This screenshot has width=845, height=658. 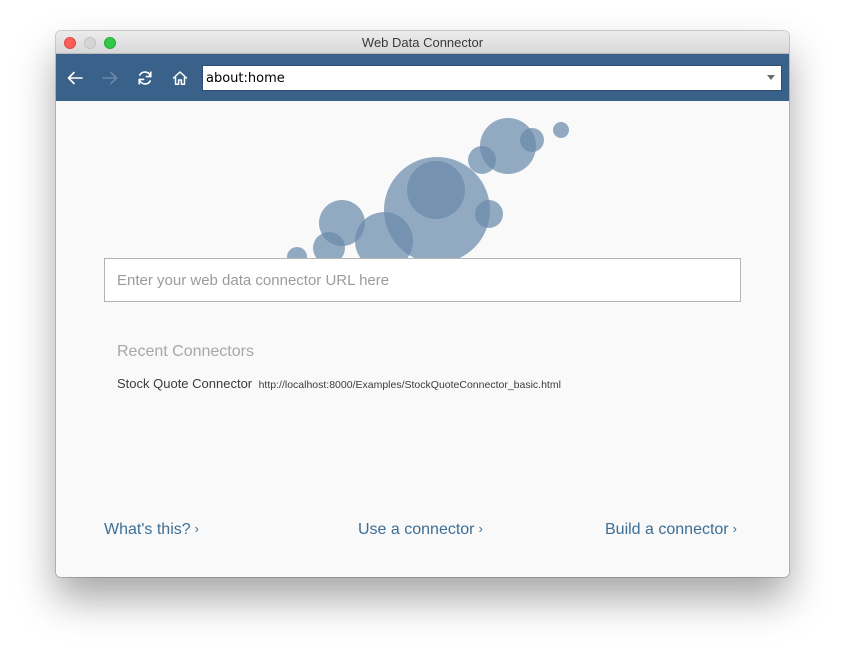 I want to click on back-button, so click(x=75, y=78).